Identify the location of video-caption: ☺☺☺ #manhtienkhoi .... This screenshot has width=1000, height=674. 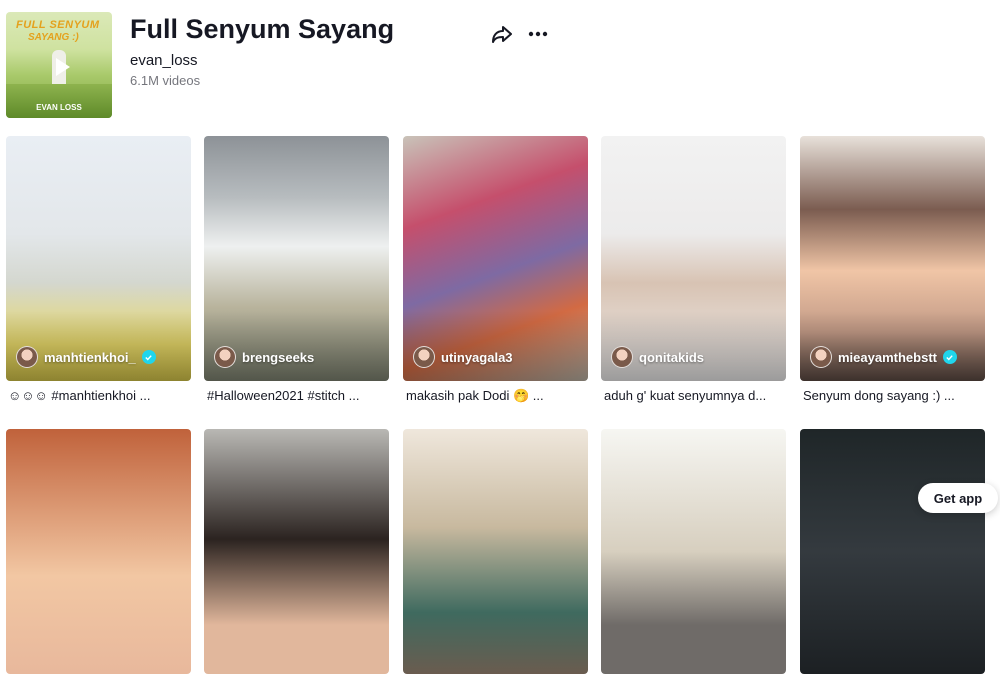
(100, 395).